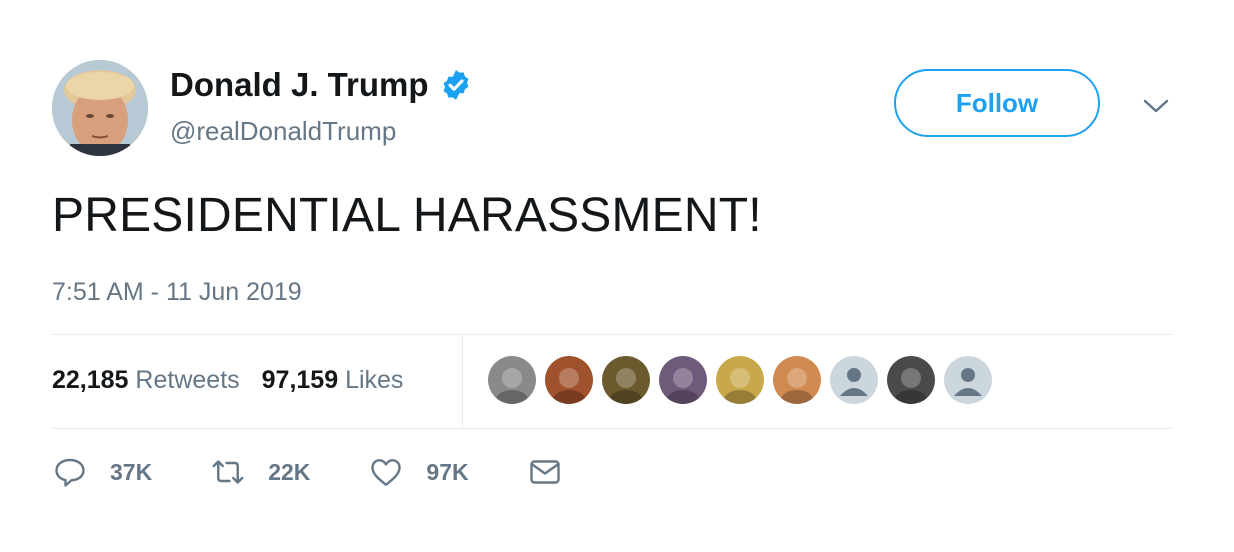 The width and height of the screenshot is (1234, 552). I want to click on likes-stat: 97,159 Likes, so click(333, 380).